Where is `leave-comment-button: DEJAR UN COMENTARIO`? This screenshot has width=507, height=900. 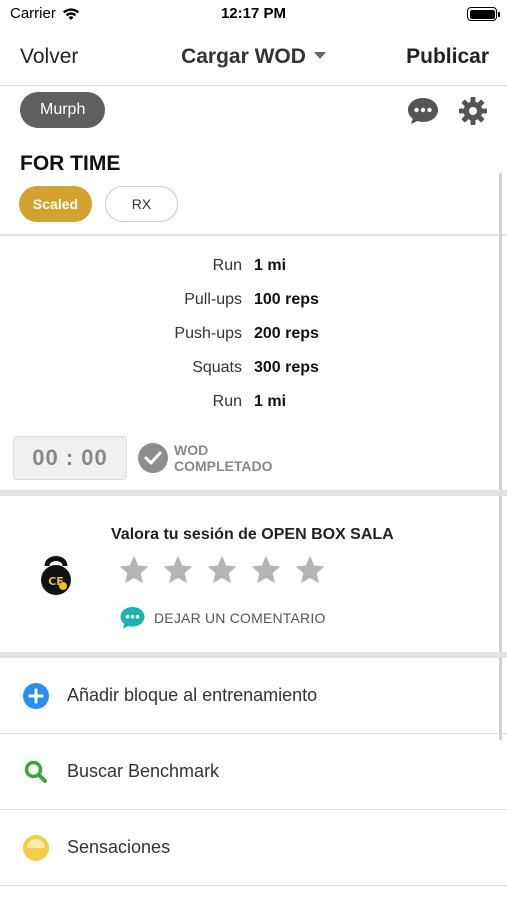 leave-comment-button: DEJAR UN COMENTARIO is located at coordinates (222, 618).